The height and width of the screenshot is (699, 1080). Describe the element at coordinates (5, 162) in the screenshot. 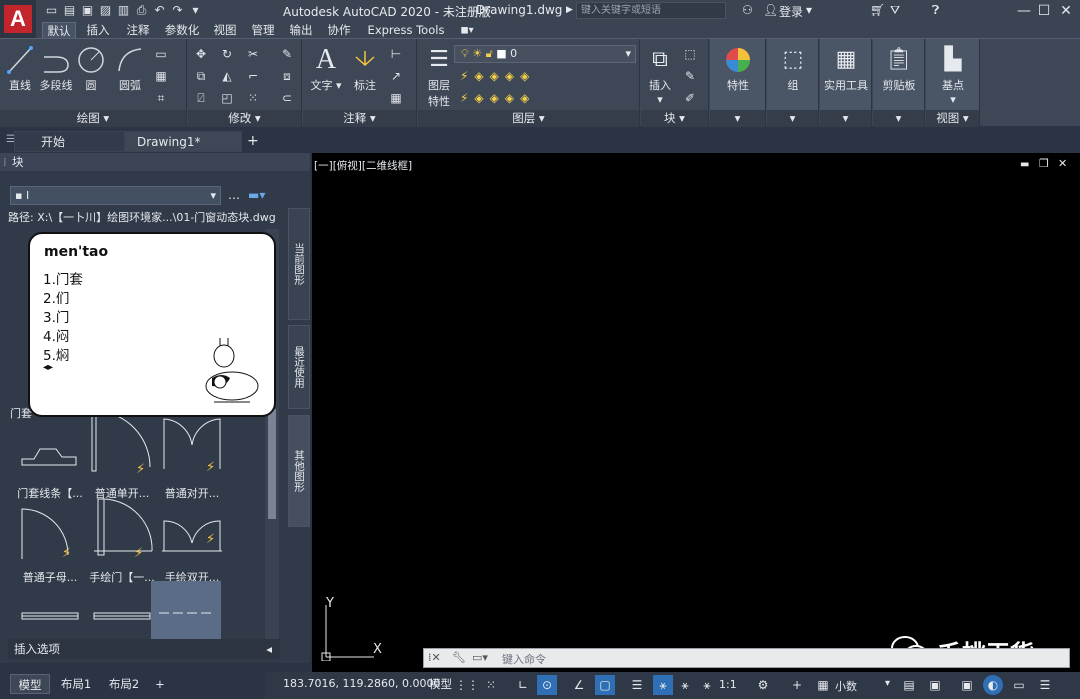

I see `grip-icon: ⁞` at that location.